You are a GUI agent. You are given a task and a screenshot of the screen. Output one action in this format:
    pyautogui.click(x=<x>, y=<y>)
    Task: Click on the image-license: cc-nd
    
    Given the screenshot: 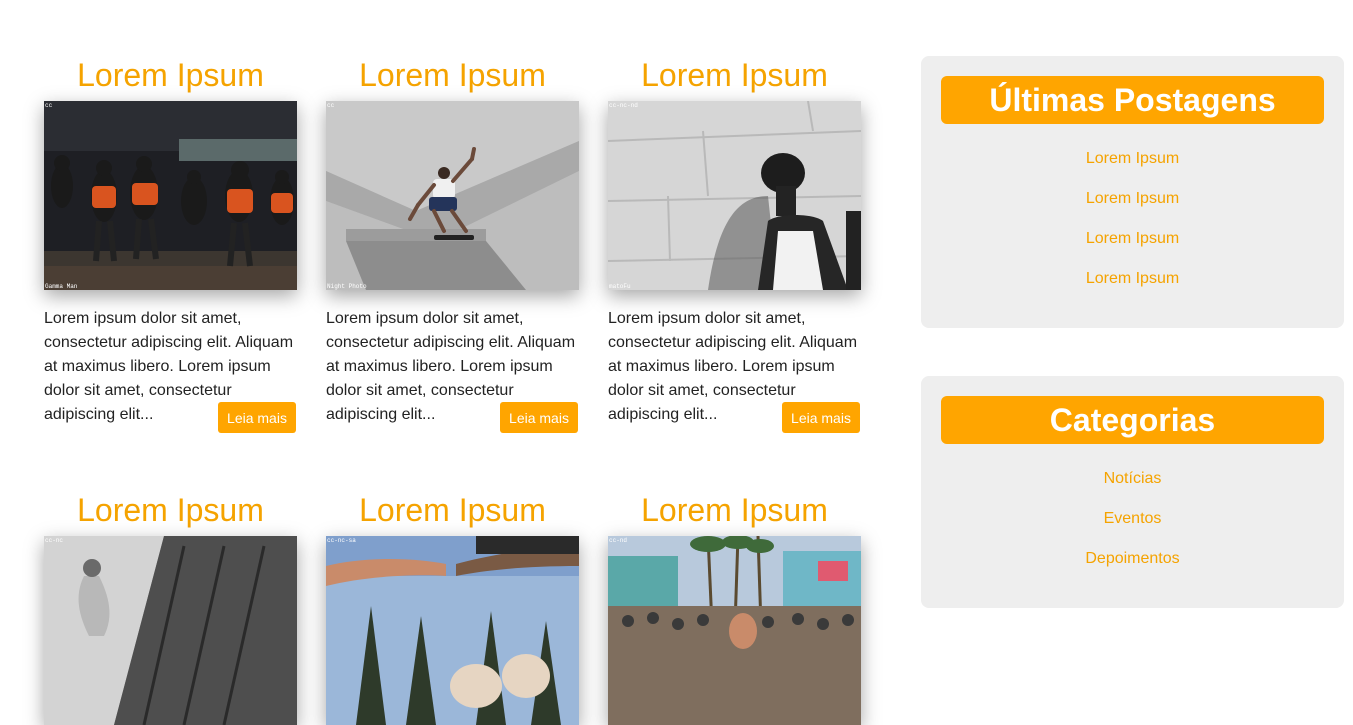 What is the action you would take?
    pyautogui.click(x=618, y=540)
    